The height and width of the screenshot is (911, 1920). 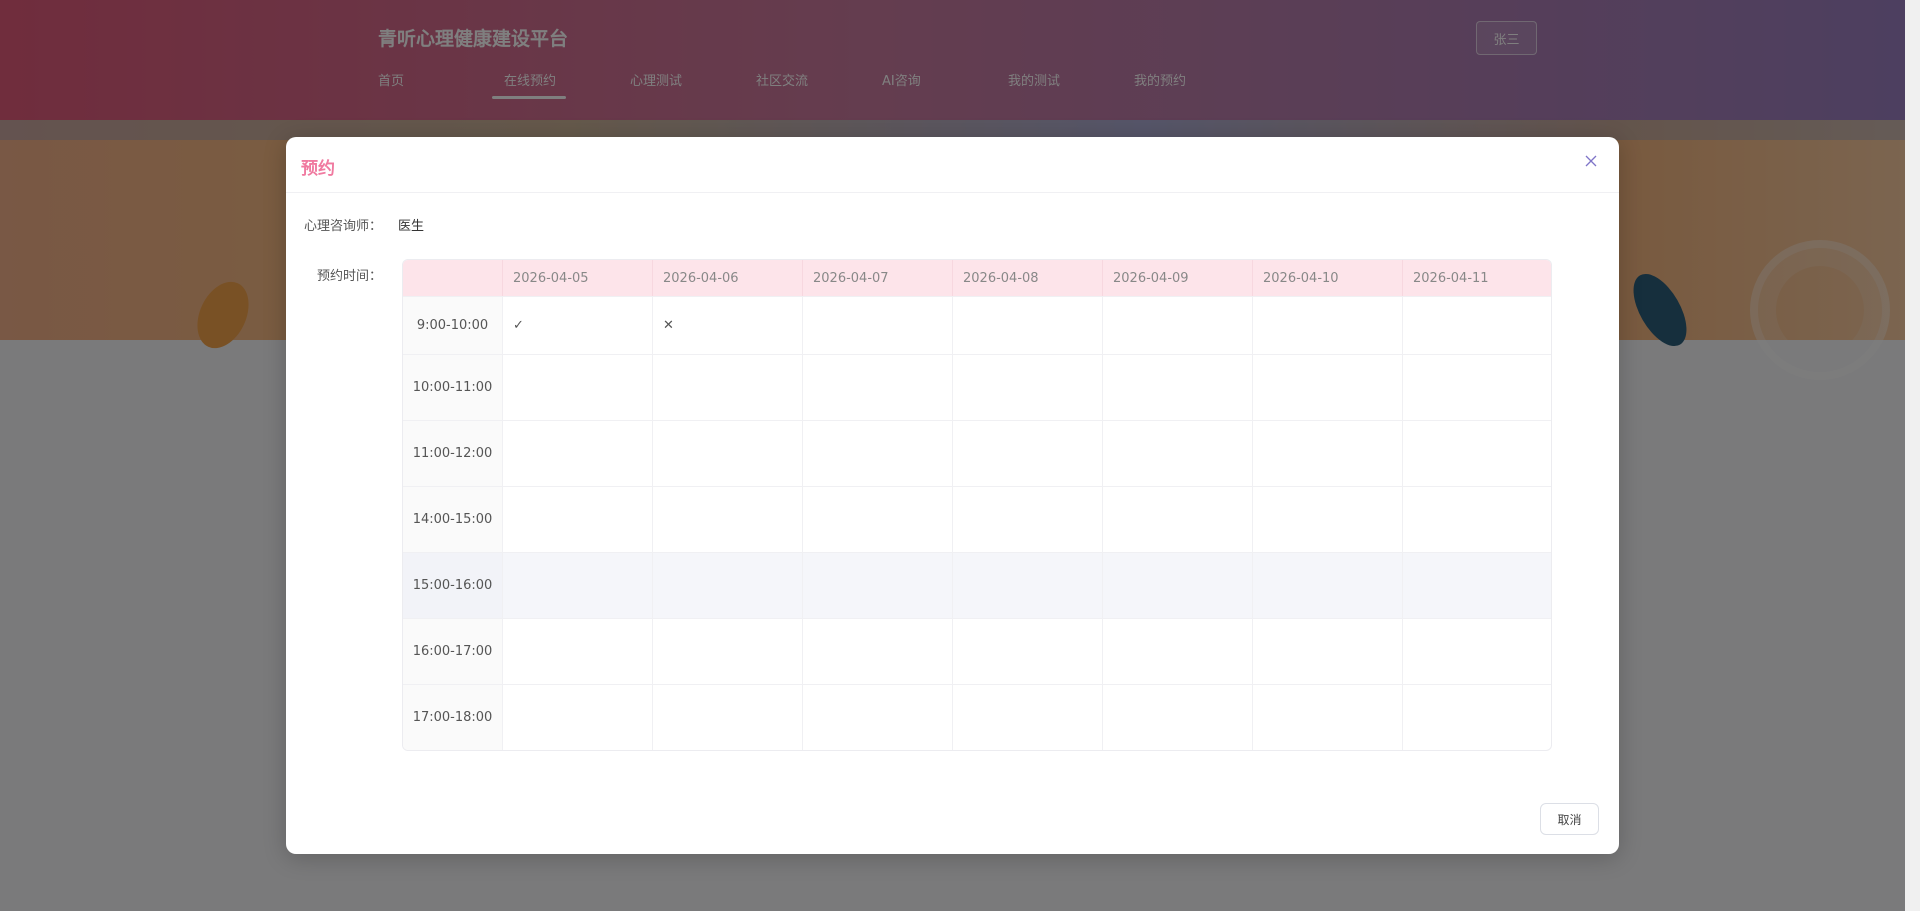 What do you see at coordinates (318, 169) in the screenshot?
I see `dialog-title: 预约` at bounding box center [318, 169].